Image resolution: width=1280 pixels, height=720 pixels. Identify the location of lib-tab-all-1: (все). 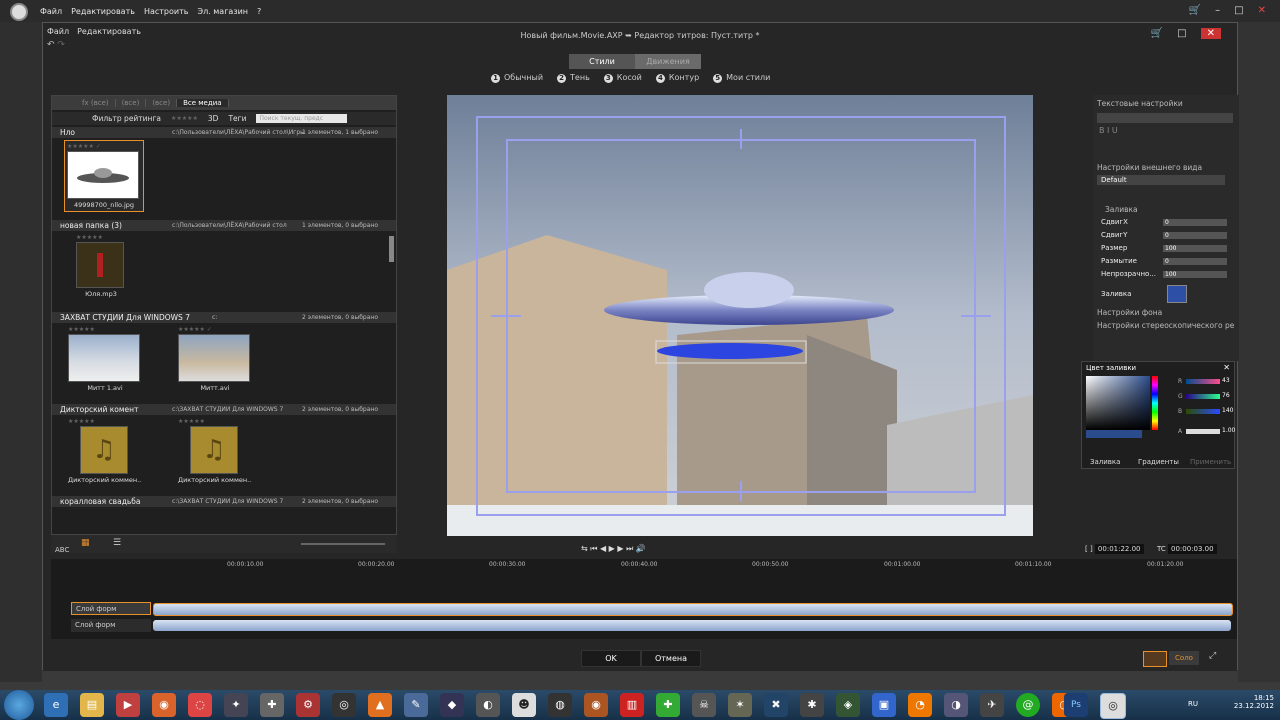
(131, 103).